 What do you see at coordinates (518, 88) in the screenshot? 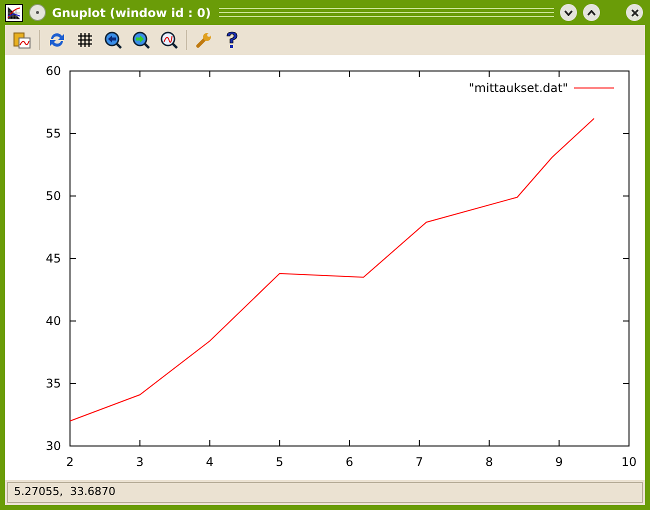
I see `legend-label: "mittaukset.dat"` at bounding box center [518, 88].